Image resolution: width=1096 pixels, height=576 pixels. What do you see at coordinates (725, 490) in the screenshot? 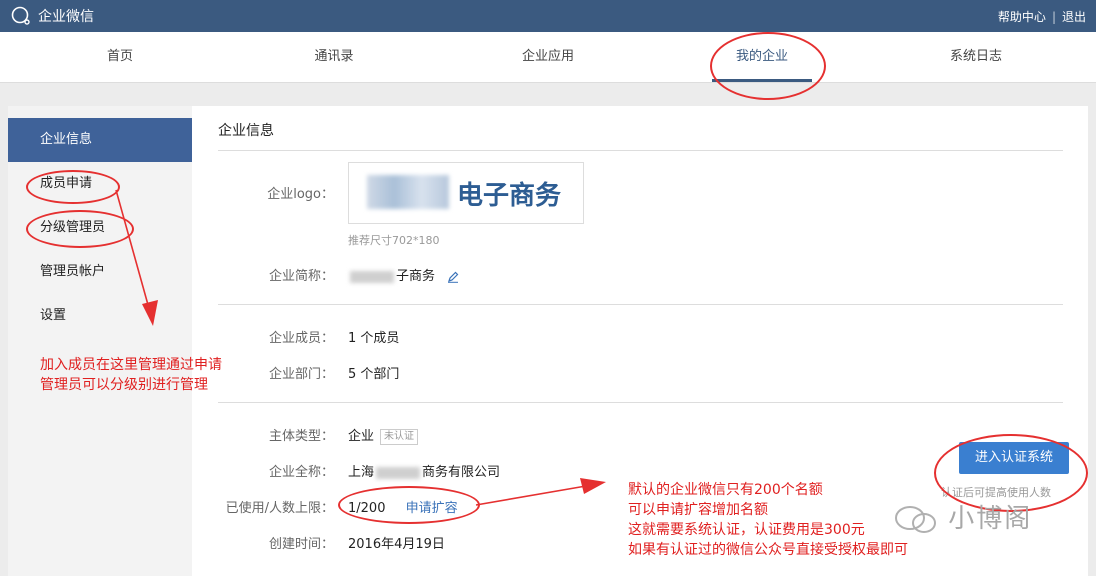
I see `annotation-right-line: 默认的企业微信只有200个名额` at bounding box center [725, 490].